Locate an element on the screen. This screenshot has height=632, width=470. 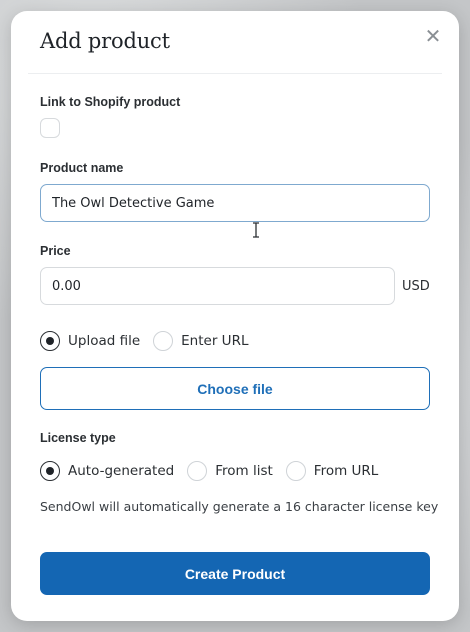
from-url-option: From URL is located at coordinates (332, 471).